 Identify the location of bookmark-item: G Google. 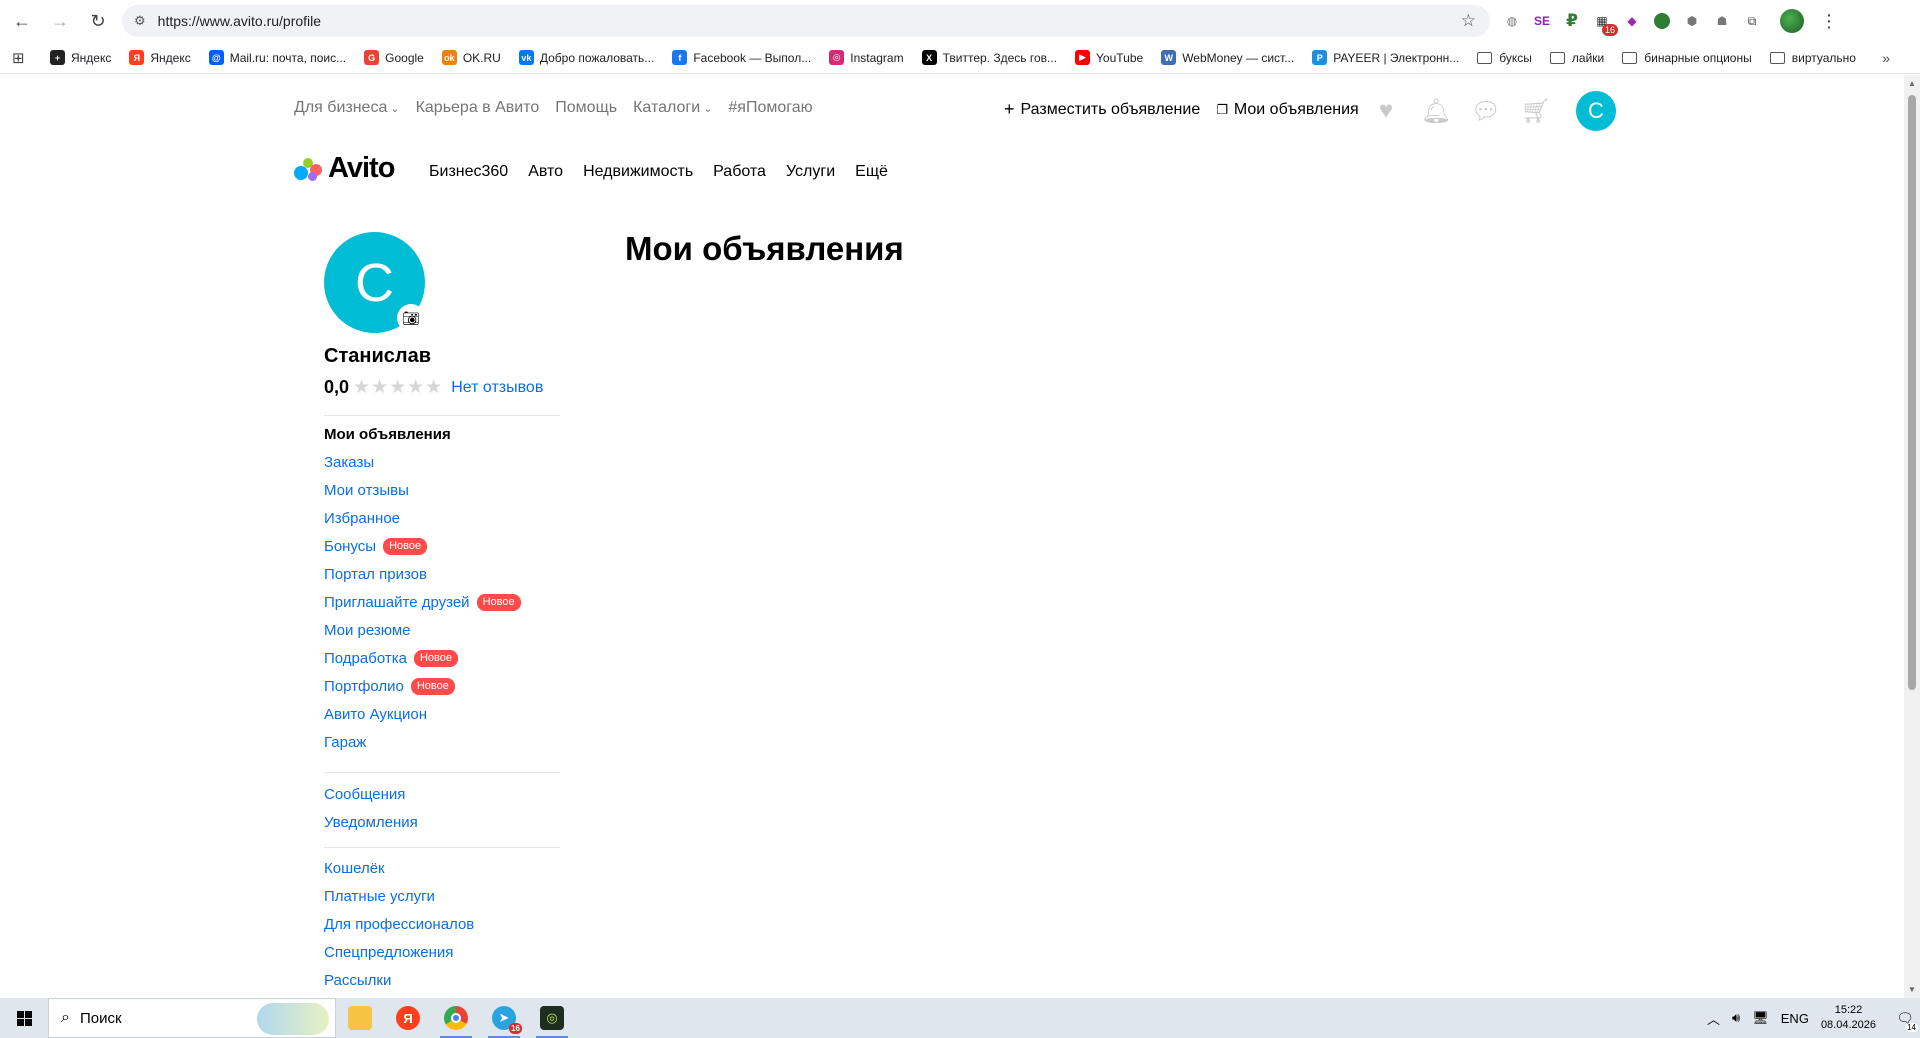
(394, 57).